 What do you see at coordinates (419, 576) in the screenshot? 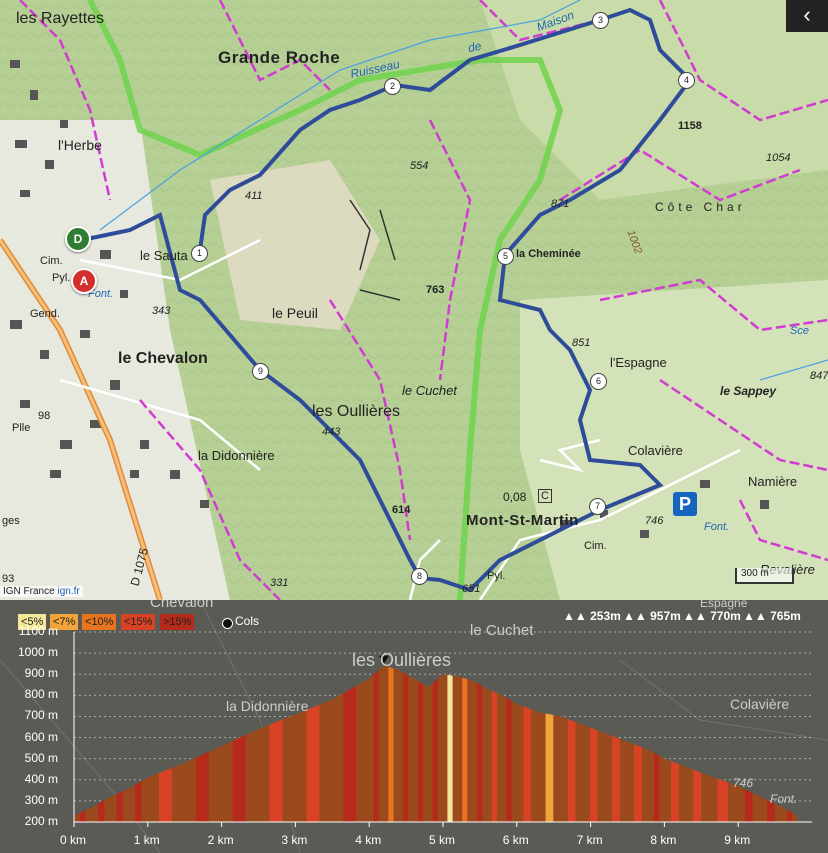
I see `waypoint-8: 8` at bounding box center [419, 576].